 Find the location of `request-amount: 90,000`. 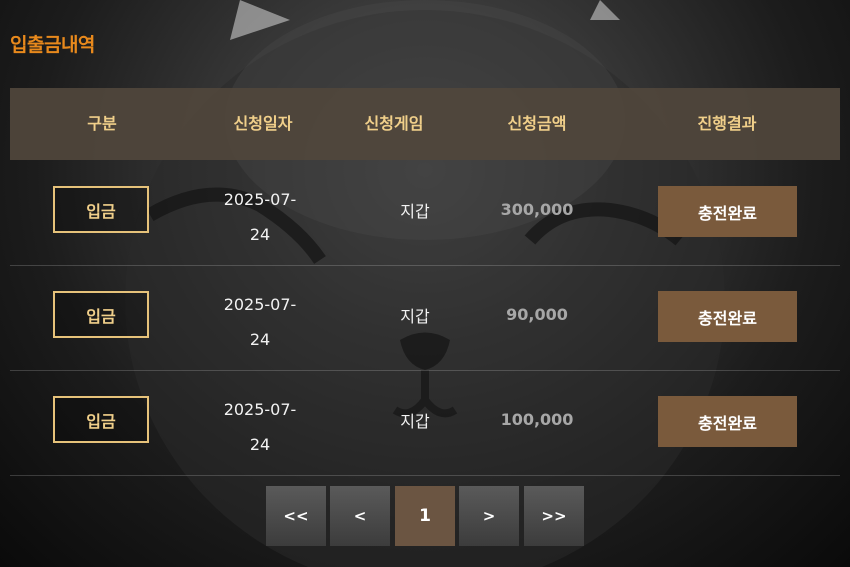

request-amount: 90,000 is located at coordinates (537, 314).